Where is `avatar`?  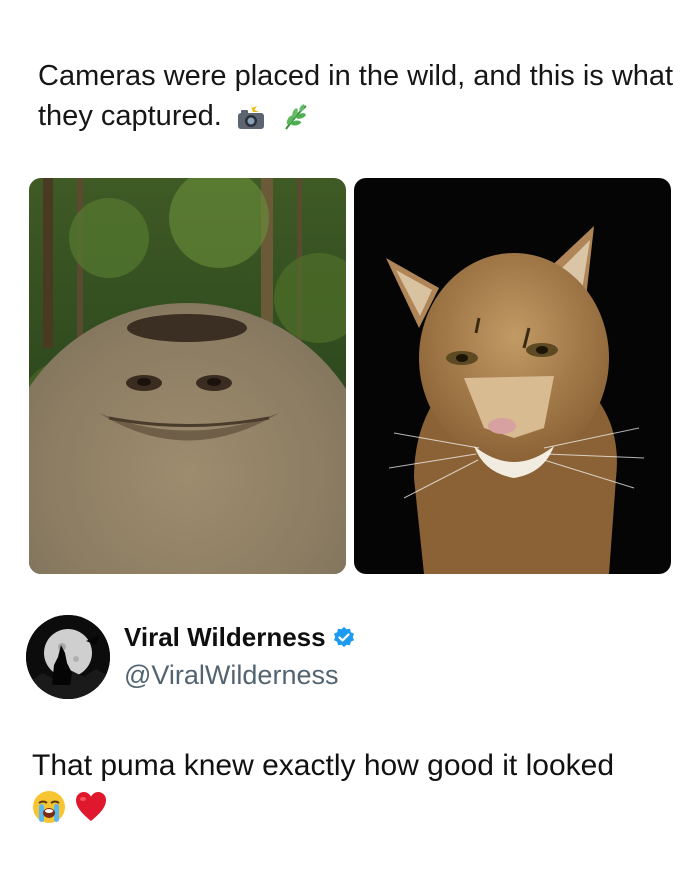
avatar is located at coordinates (68, 657).